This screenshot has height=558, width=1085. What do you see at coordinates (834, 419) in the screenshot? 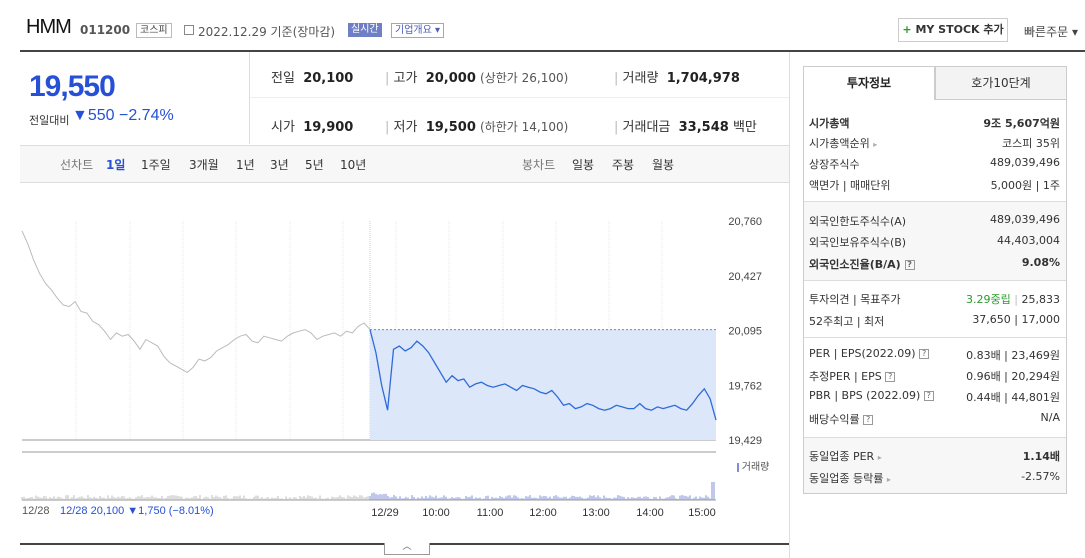
I see `div-label: 배당수익률` at bounding box center [834, 419].